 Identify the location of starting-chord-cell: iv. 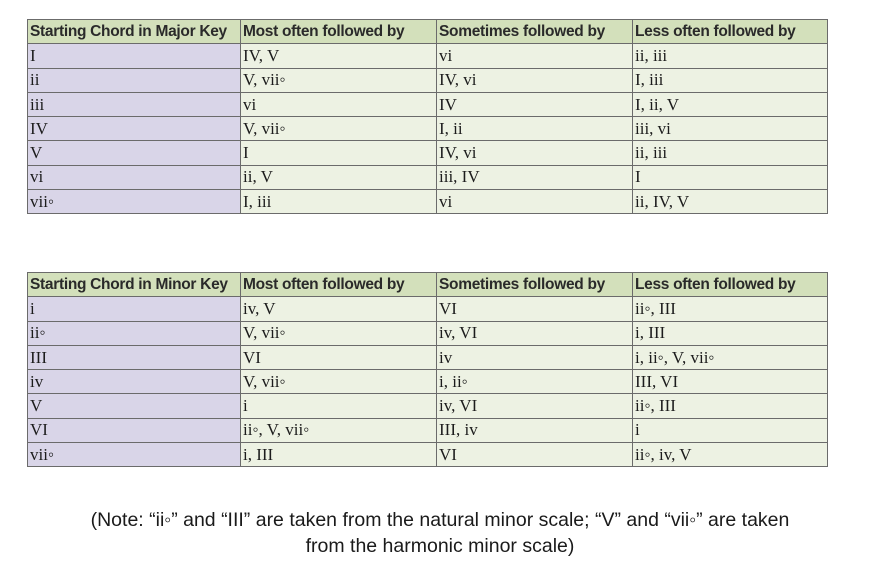
(134, 382).